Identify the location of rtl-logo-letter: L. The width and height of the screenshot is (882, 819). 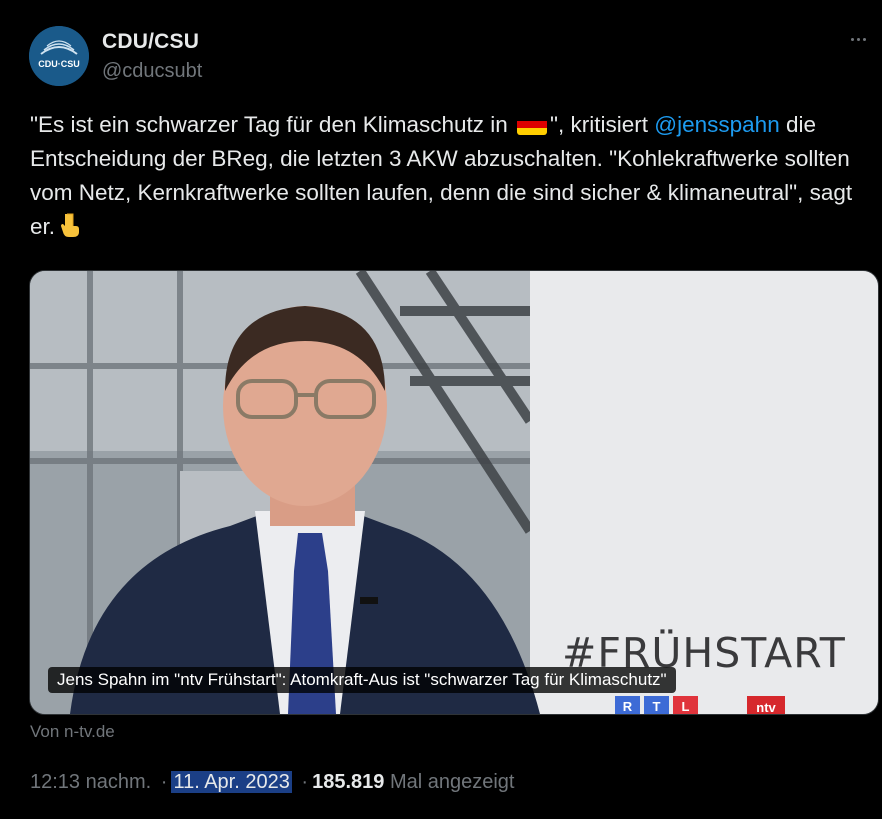
(685, 705).